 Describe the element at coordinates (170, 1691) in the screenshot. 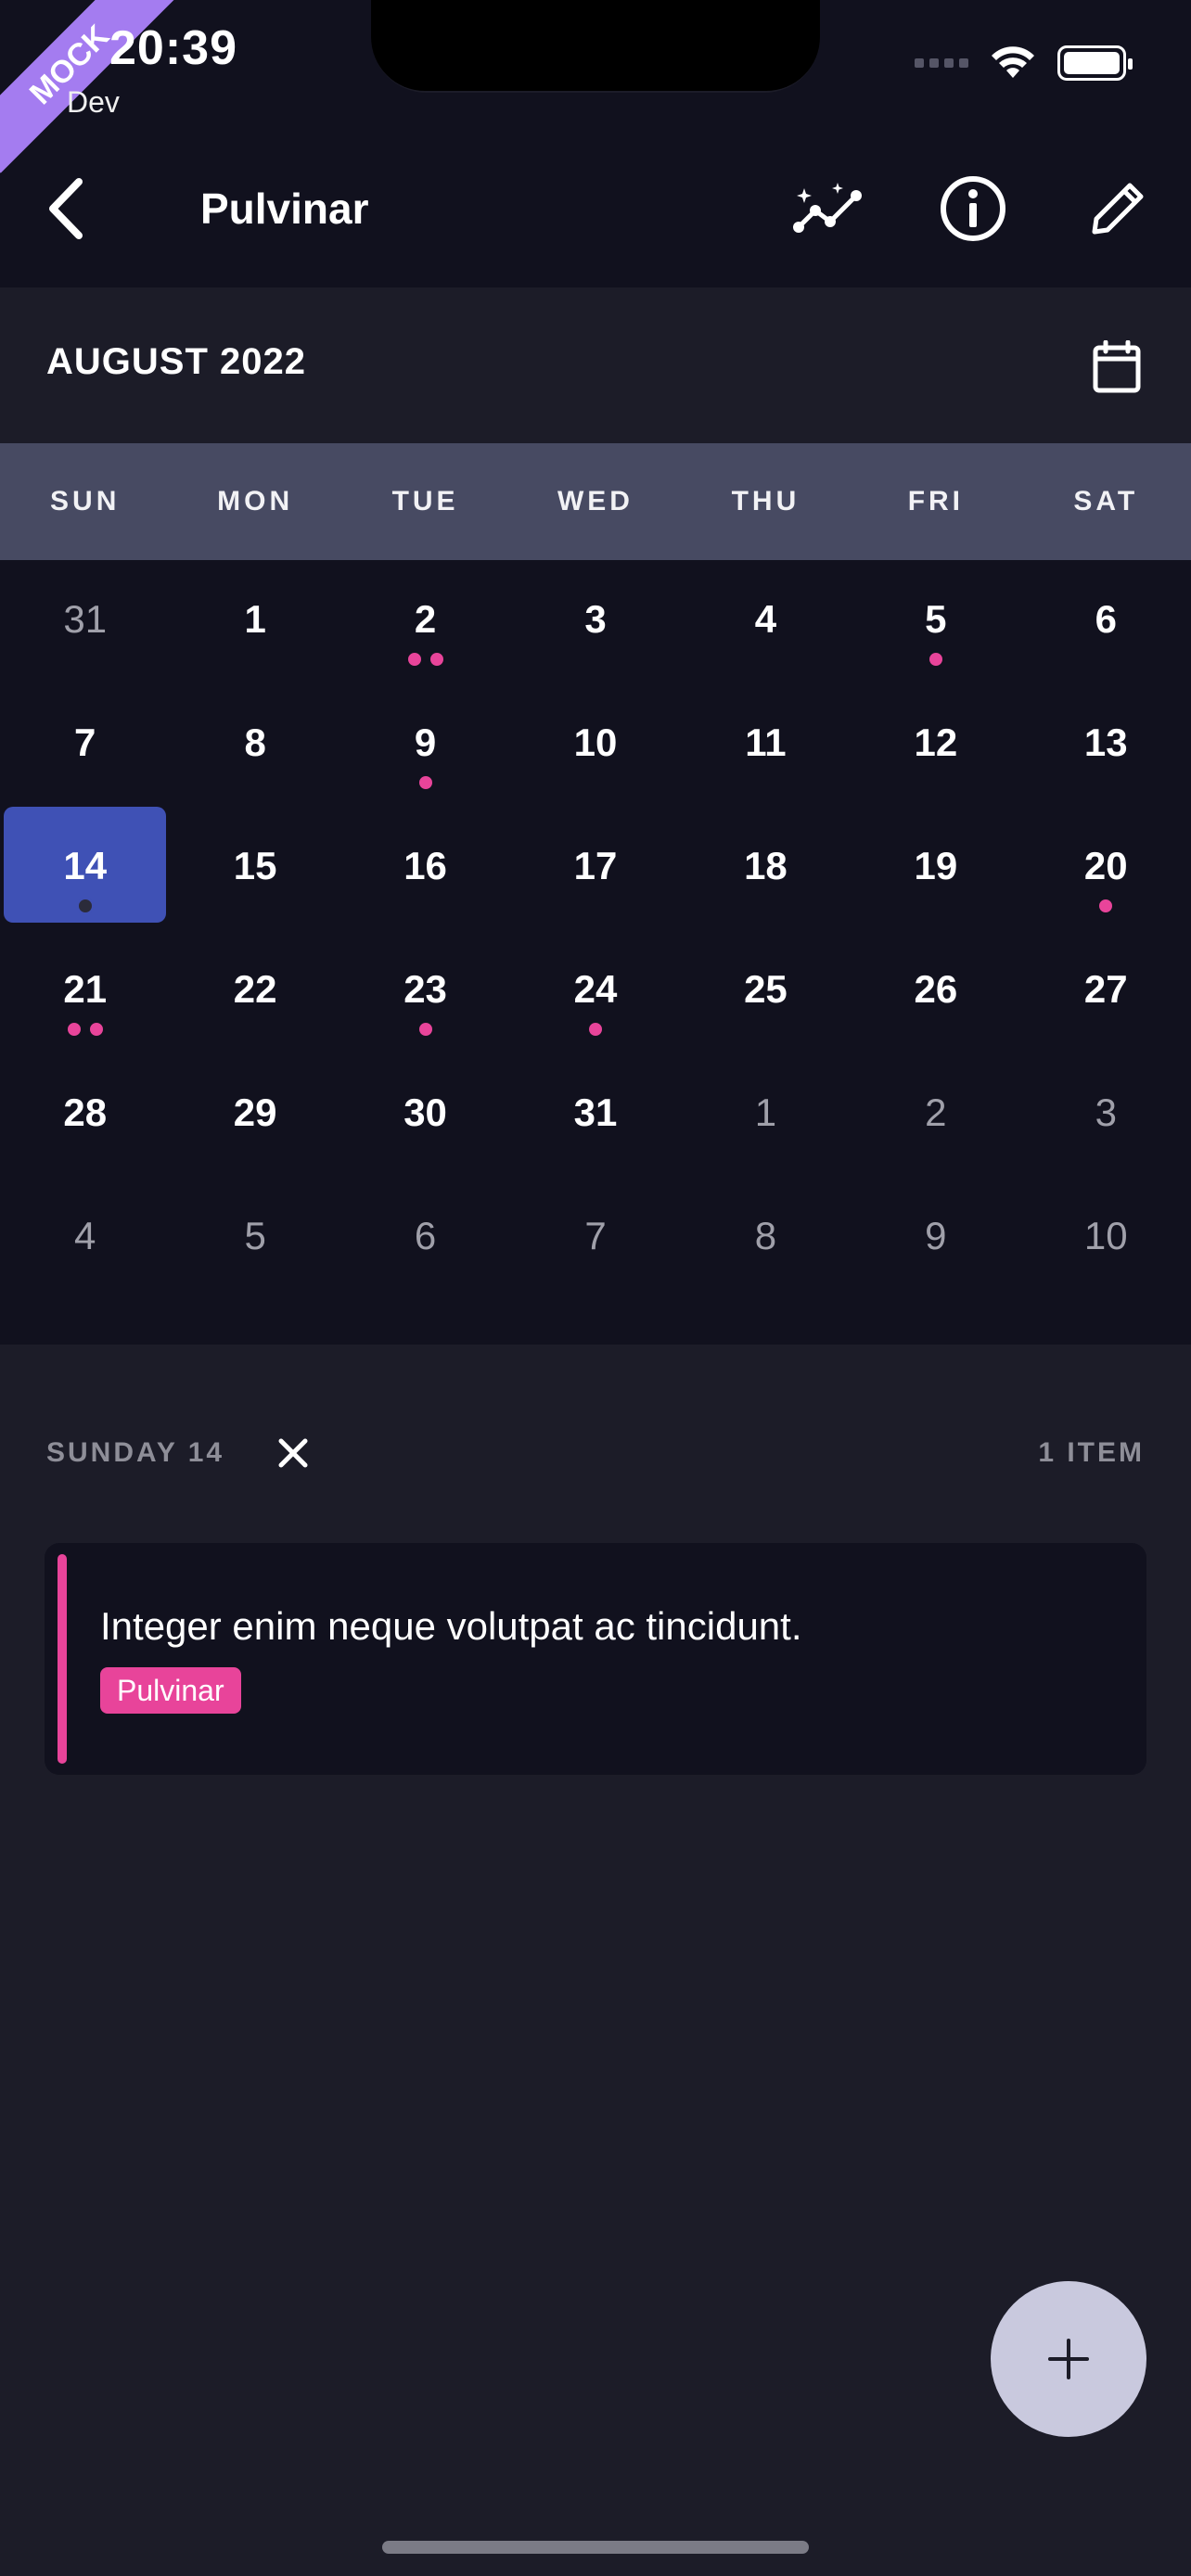

I see `event-tag: Pulvinar` at that location.